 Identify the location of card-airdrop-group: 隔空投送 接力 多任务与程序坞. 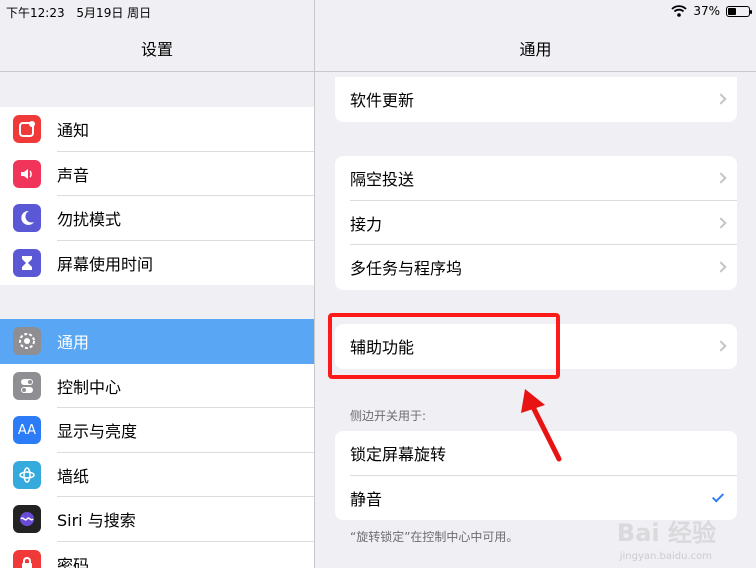
(536, 223).